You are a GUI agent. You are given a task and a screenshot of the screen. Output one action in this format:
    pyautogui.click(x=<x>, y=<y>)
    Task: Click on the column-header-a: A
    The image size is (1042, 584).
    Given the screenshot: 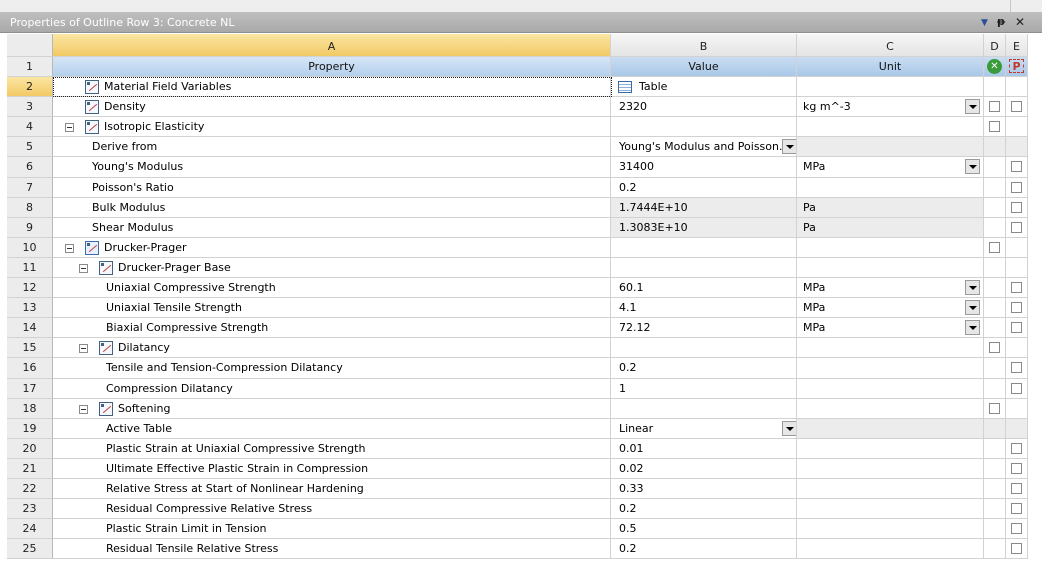 What is the action you would take?
    pyautogui.click(x=332, y=45)
    